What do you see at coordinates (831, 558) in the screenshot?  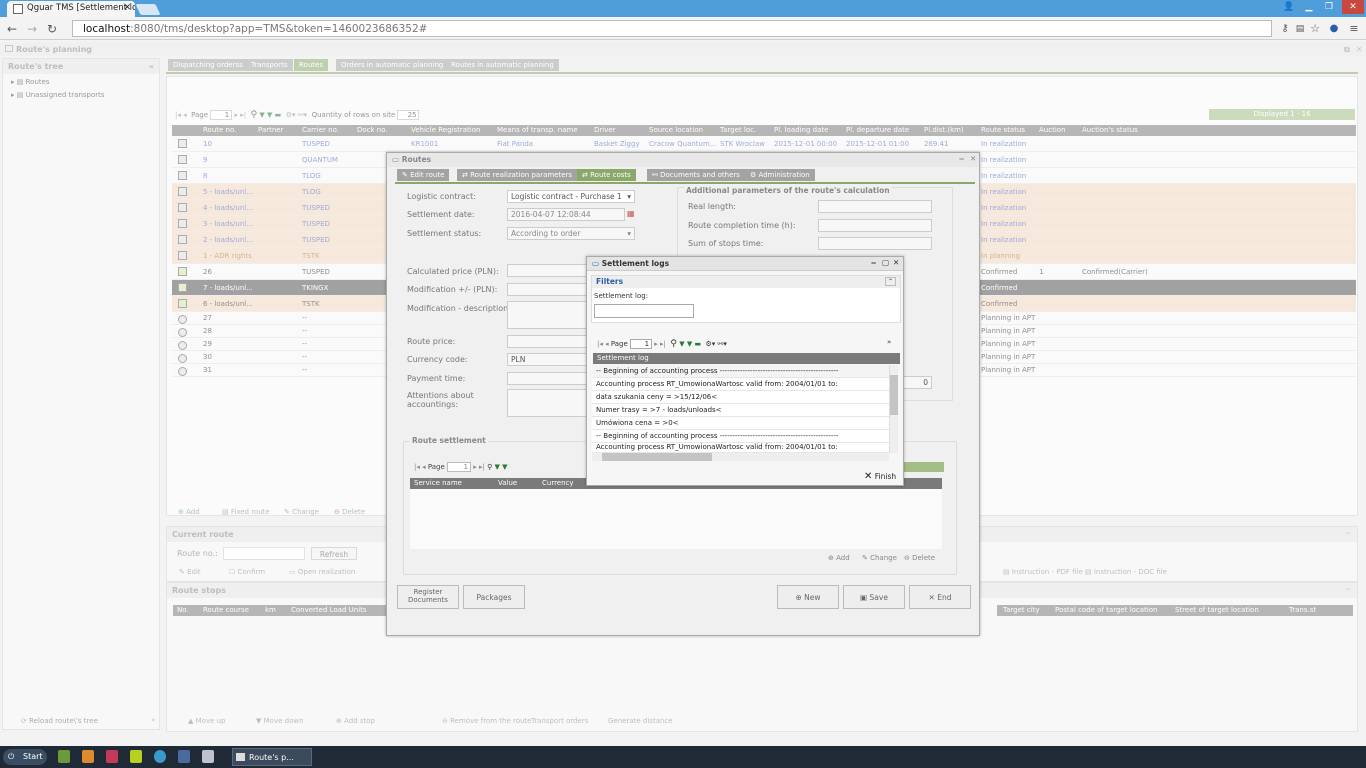 I see `add-icon: ⊕` at bounding box center [831, 558].